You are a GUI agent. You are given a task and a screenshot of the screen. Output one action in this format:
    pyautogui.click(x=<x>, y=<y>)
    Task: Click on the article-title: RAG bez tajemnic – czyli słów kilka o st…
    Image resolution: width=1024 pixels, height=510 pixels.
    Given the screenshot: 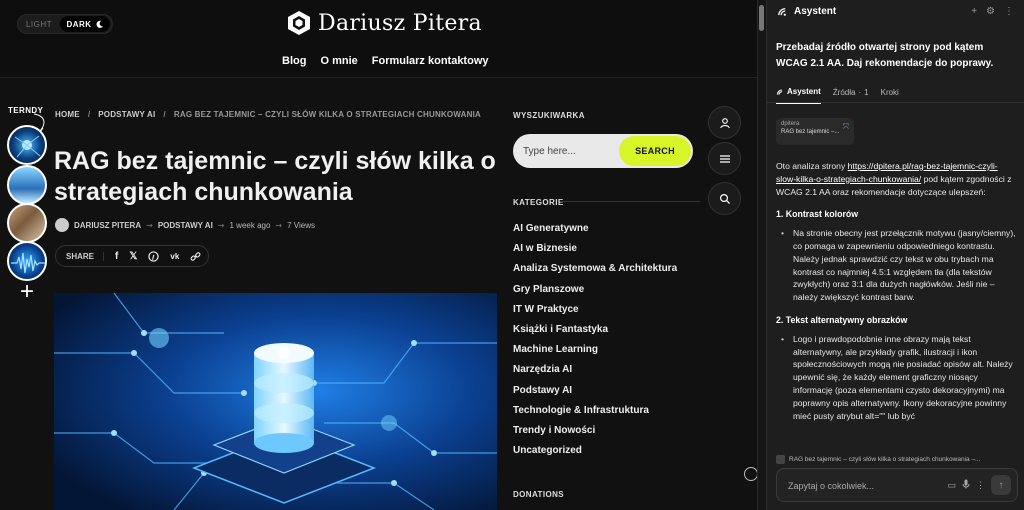 What is the action you would take?
    pyautogui.click(x=275, y=176)
    